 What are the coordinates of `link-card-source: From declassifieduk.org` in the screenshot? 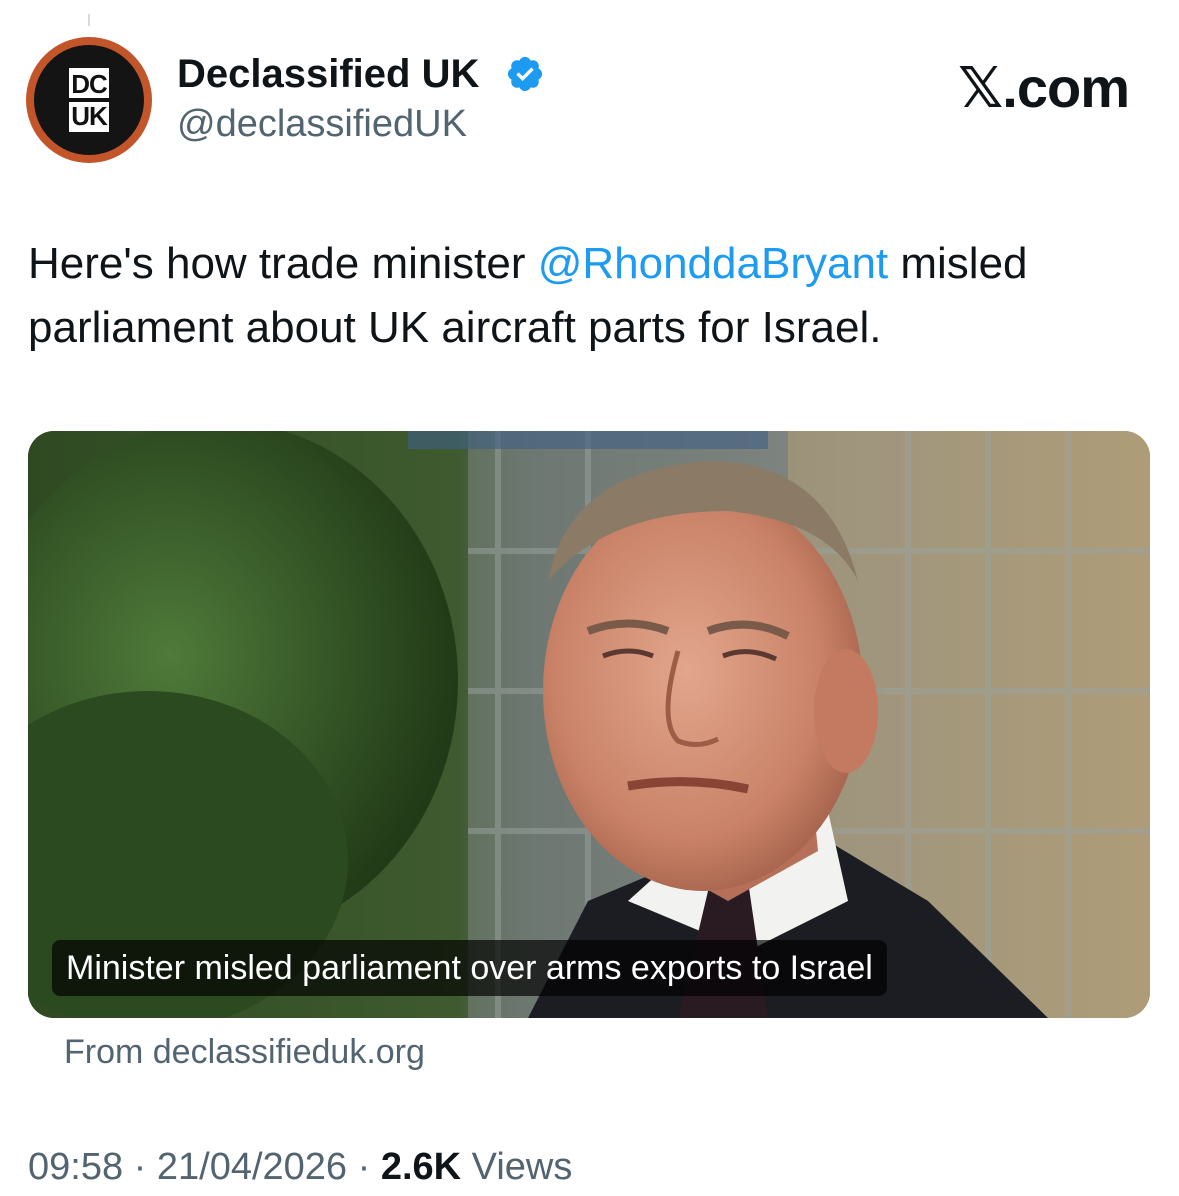 It's located at (244, 1052).